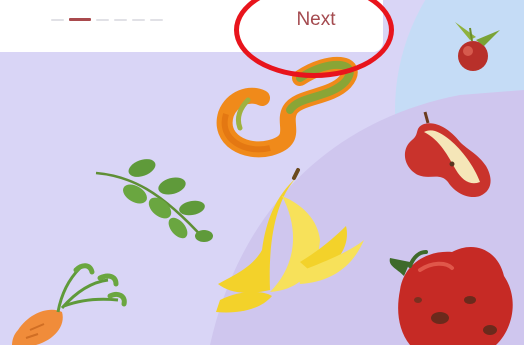 The image size is (524, 345). Describe the element at coordinates (316, 20) in the screenshot. I see `next-button: Next` at that location.